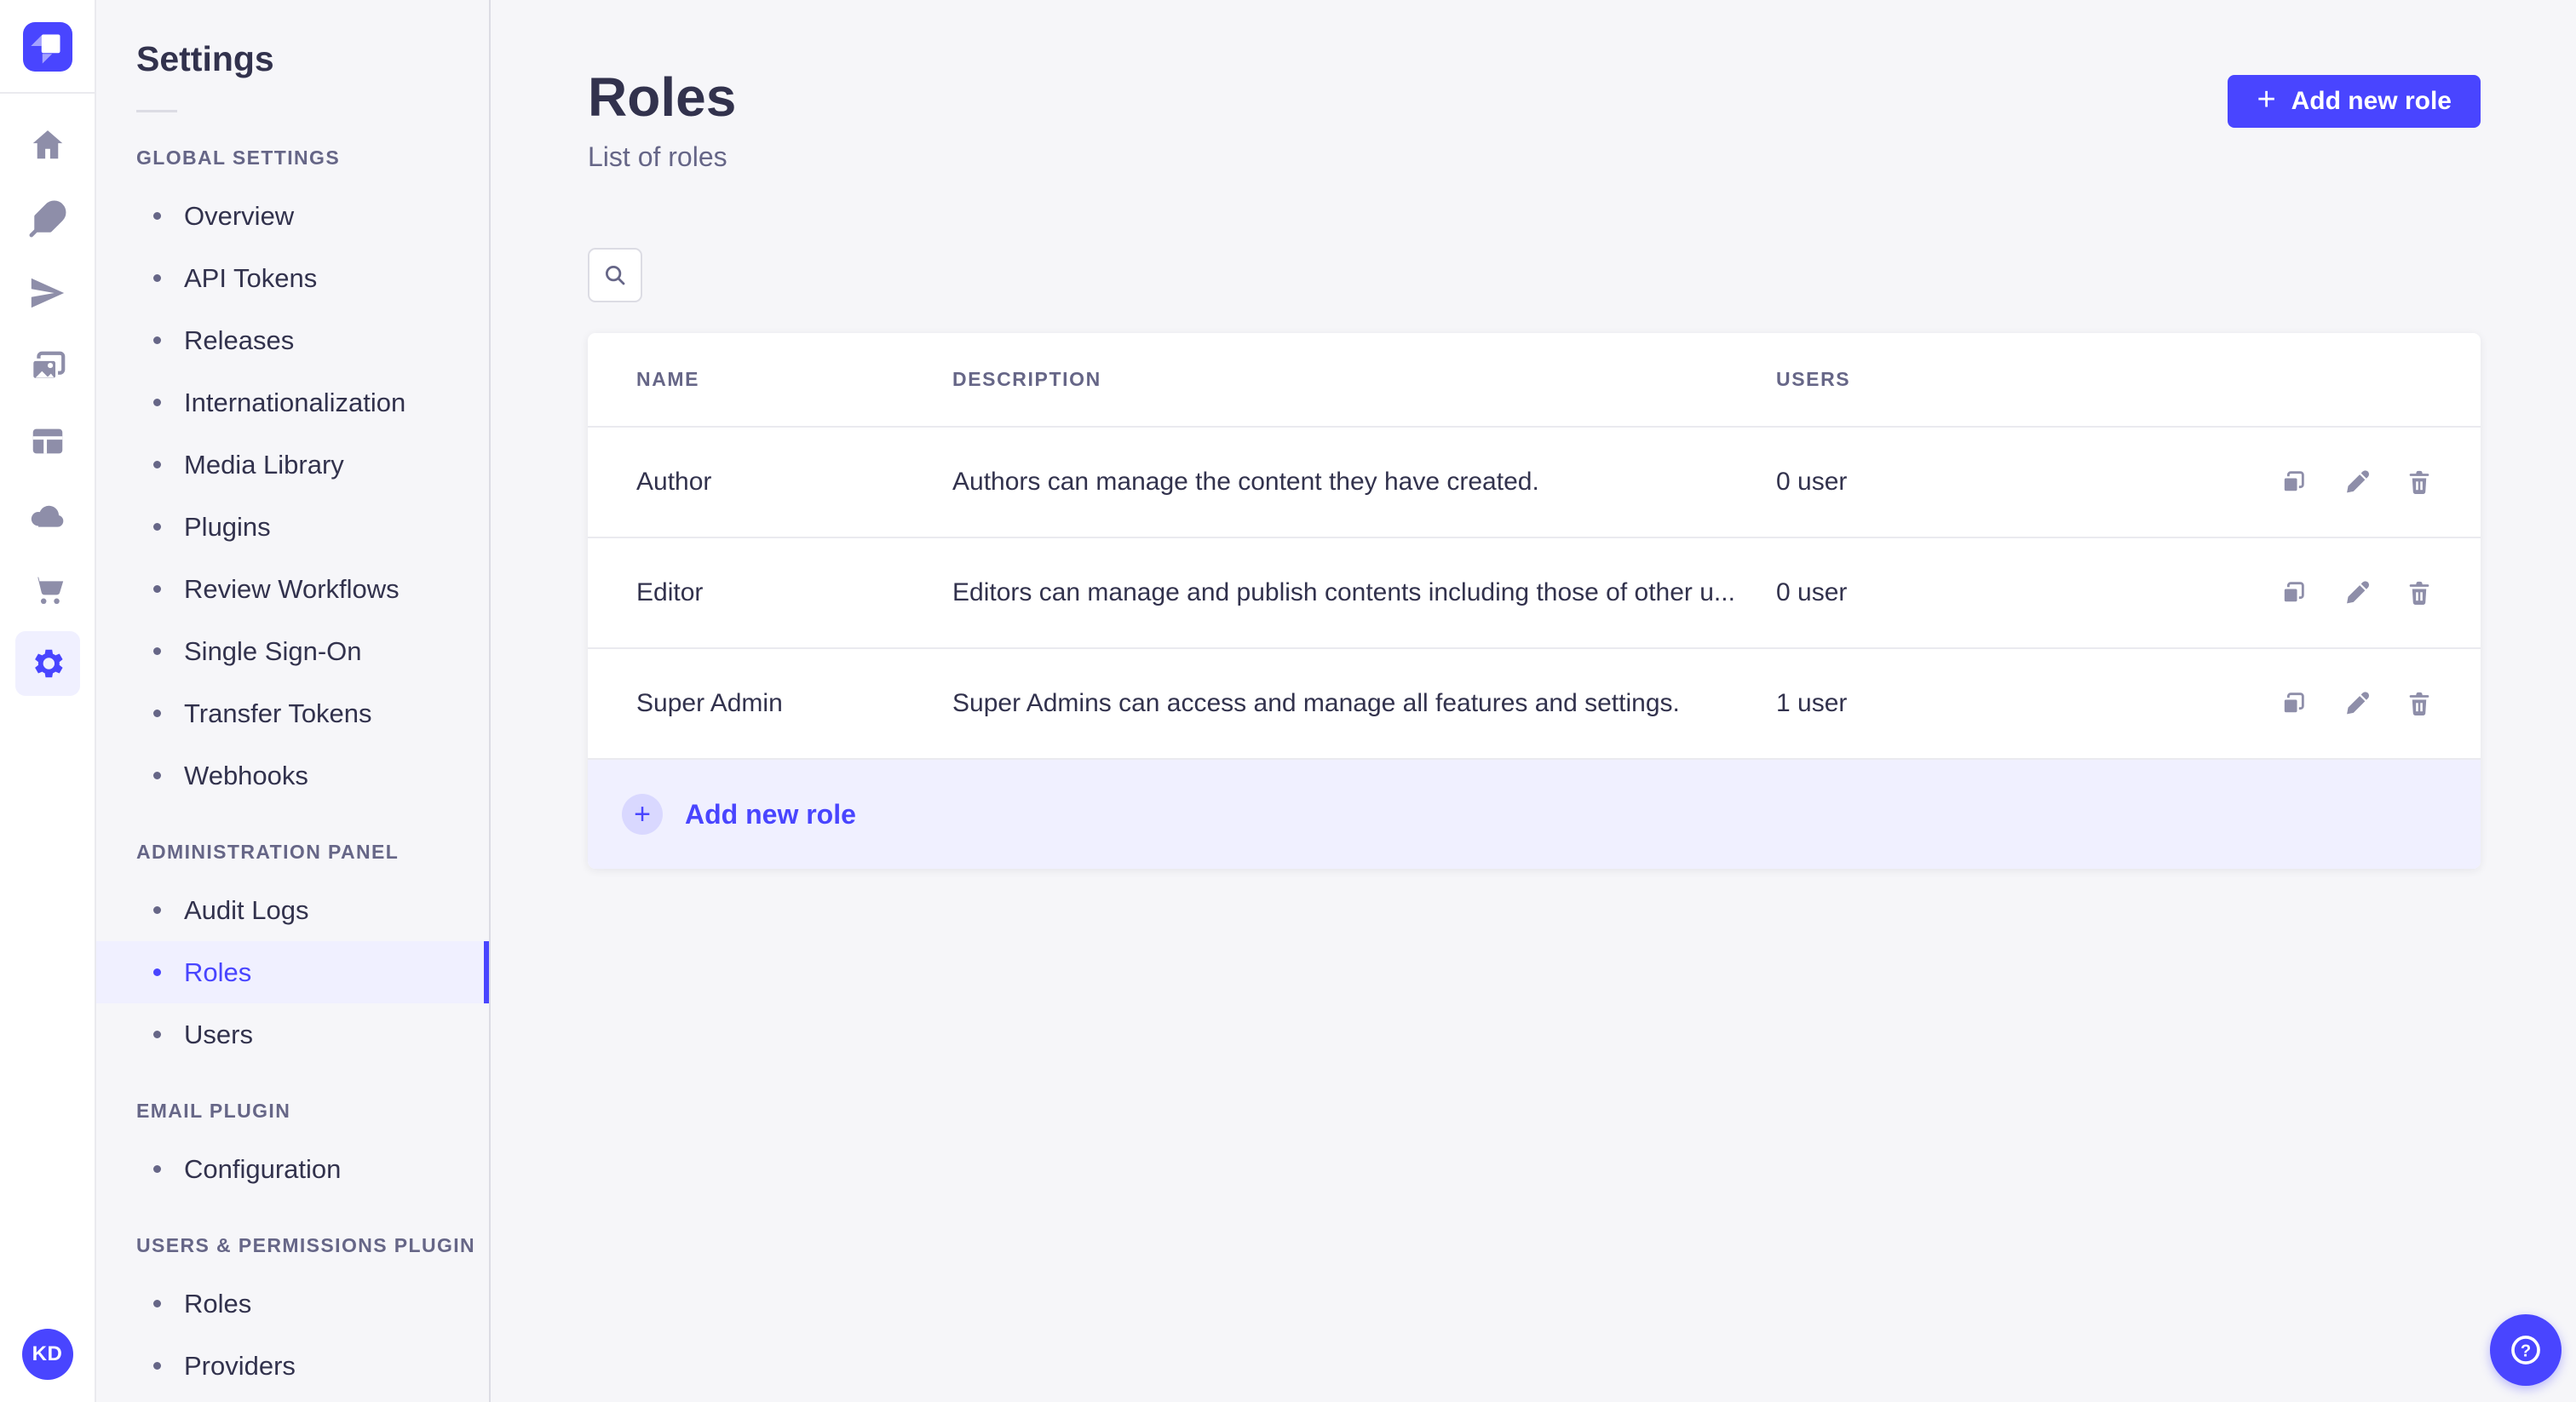  What do you see at coordinates (278, 713) in the screenshot?
I see `subnav-item-label: Transfer Tokens` at bounding box center [278, 713].